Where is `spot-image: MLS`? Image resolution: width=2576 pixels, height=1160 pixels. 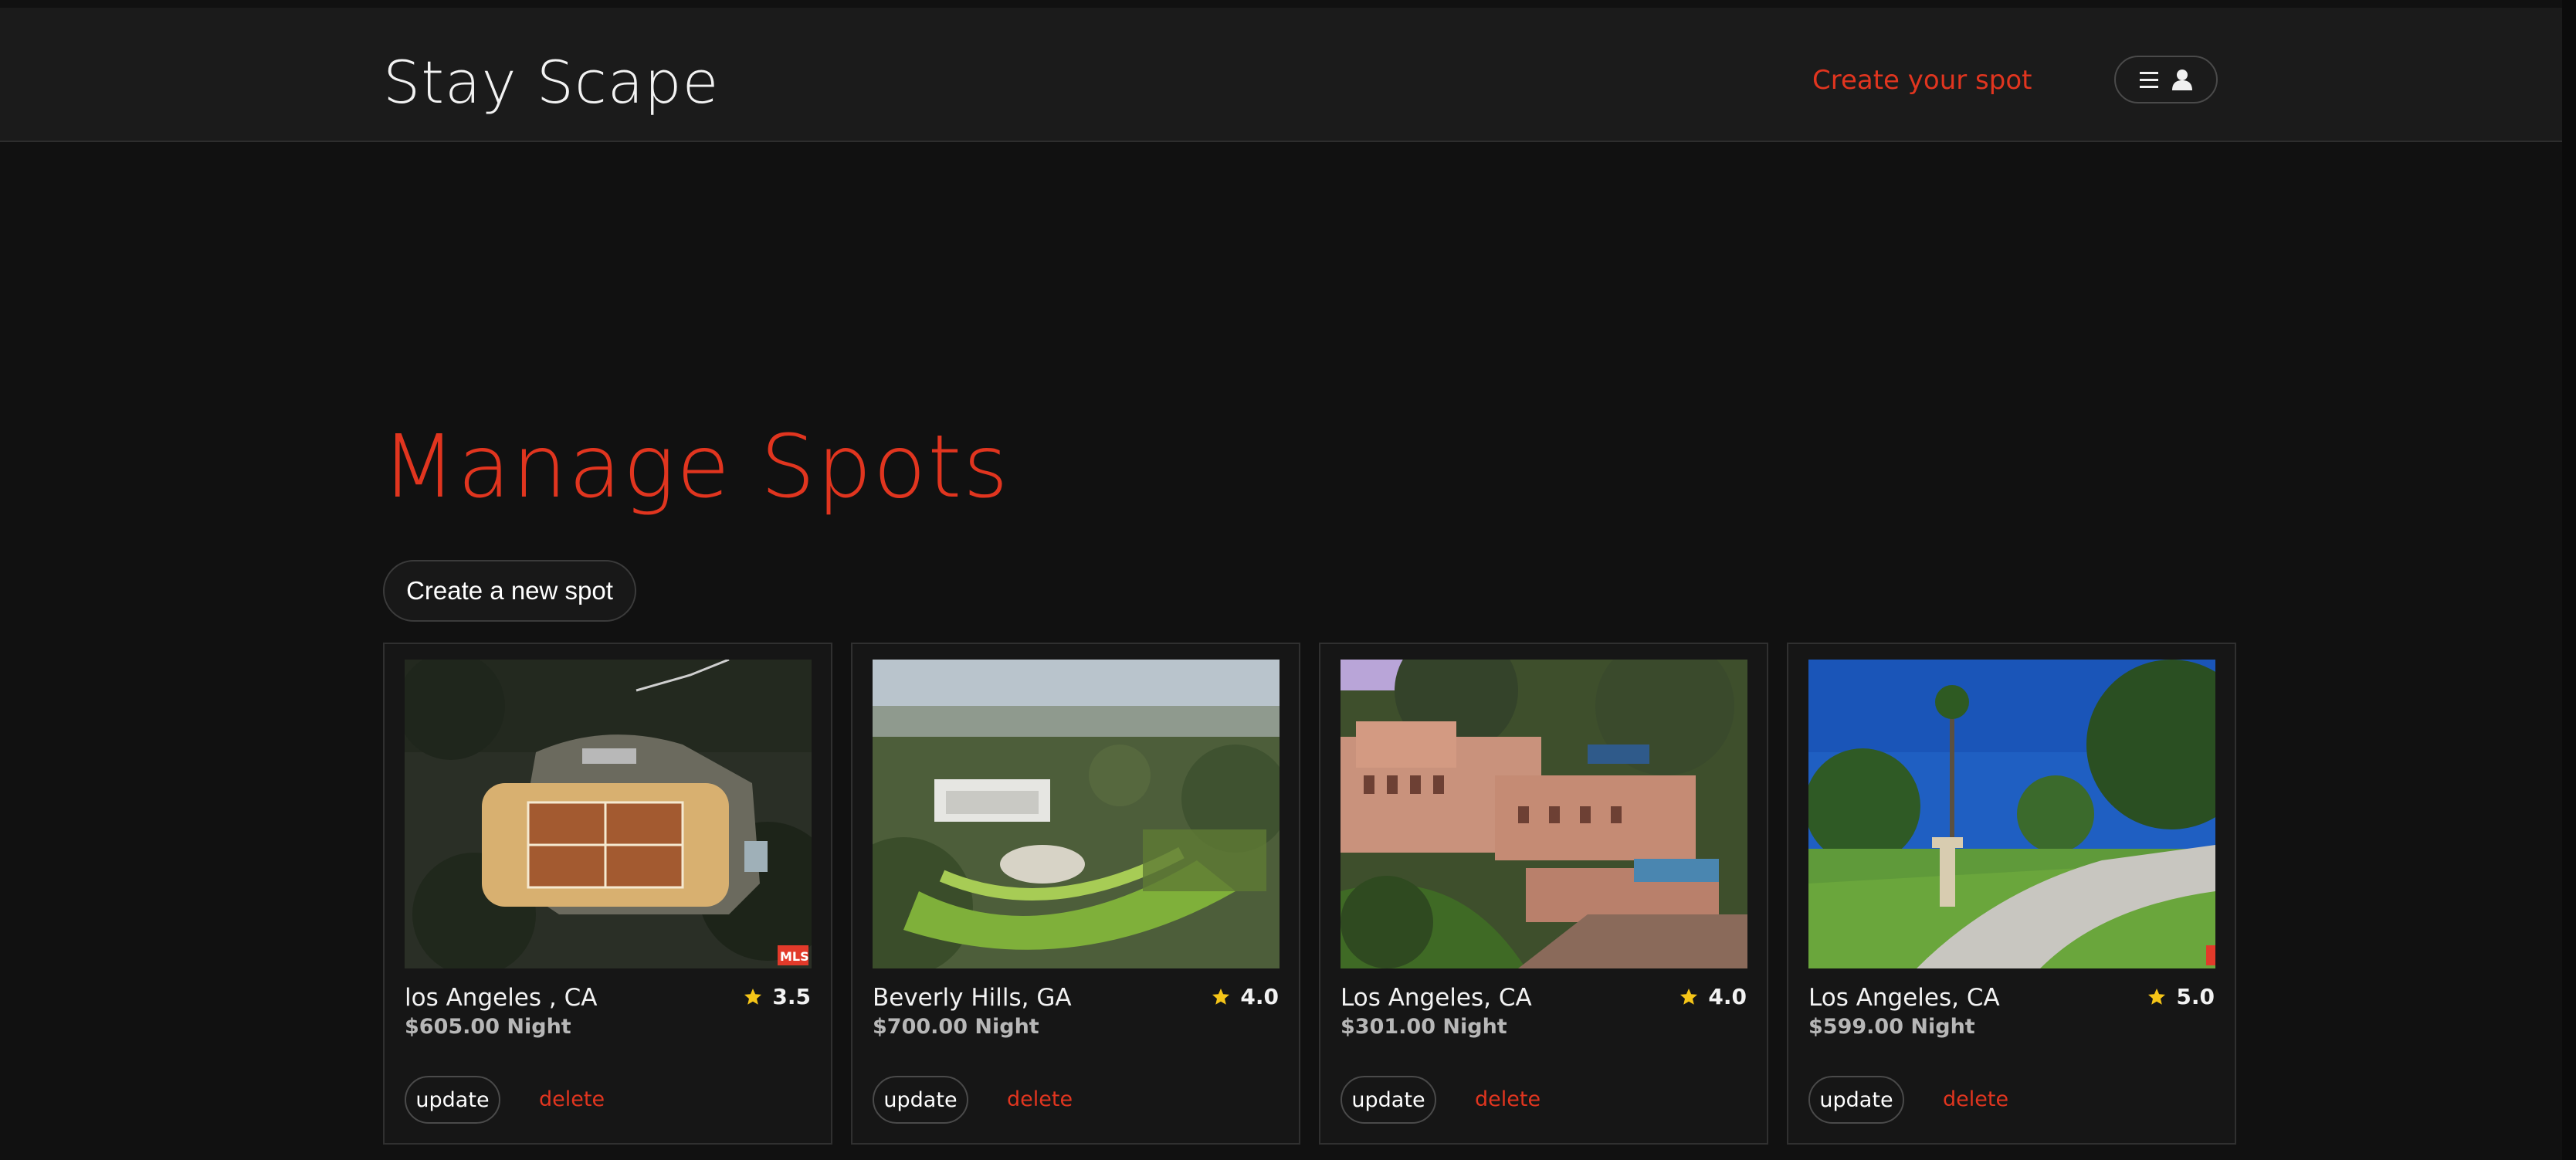 spot-image: MLS is located at coordinates (608, 814).